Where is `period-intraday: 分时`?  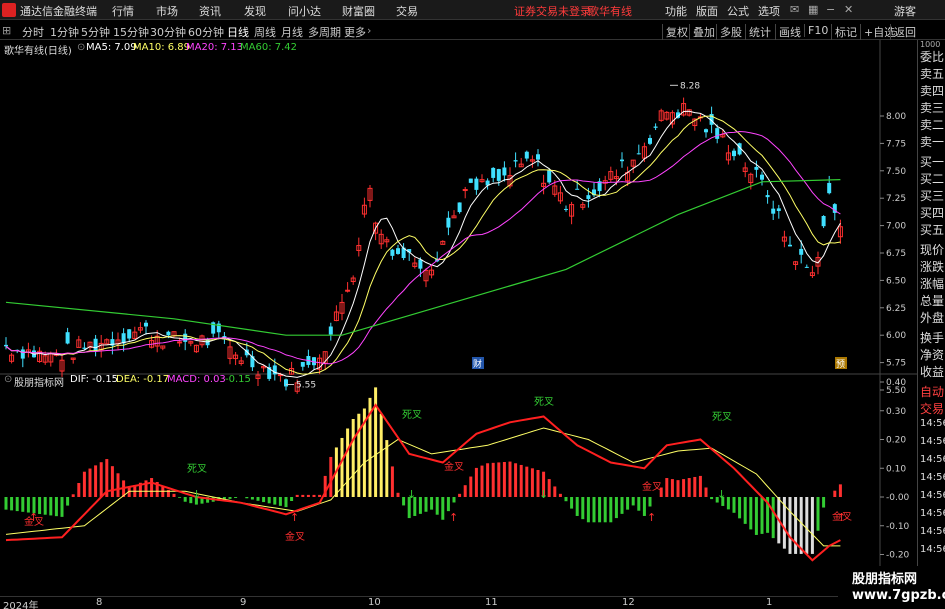
period-intraday: 分时 is located at coordinates (33, 32).